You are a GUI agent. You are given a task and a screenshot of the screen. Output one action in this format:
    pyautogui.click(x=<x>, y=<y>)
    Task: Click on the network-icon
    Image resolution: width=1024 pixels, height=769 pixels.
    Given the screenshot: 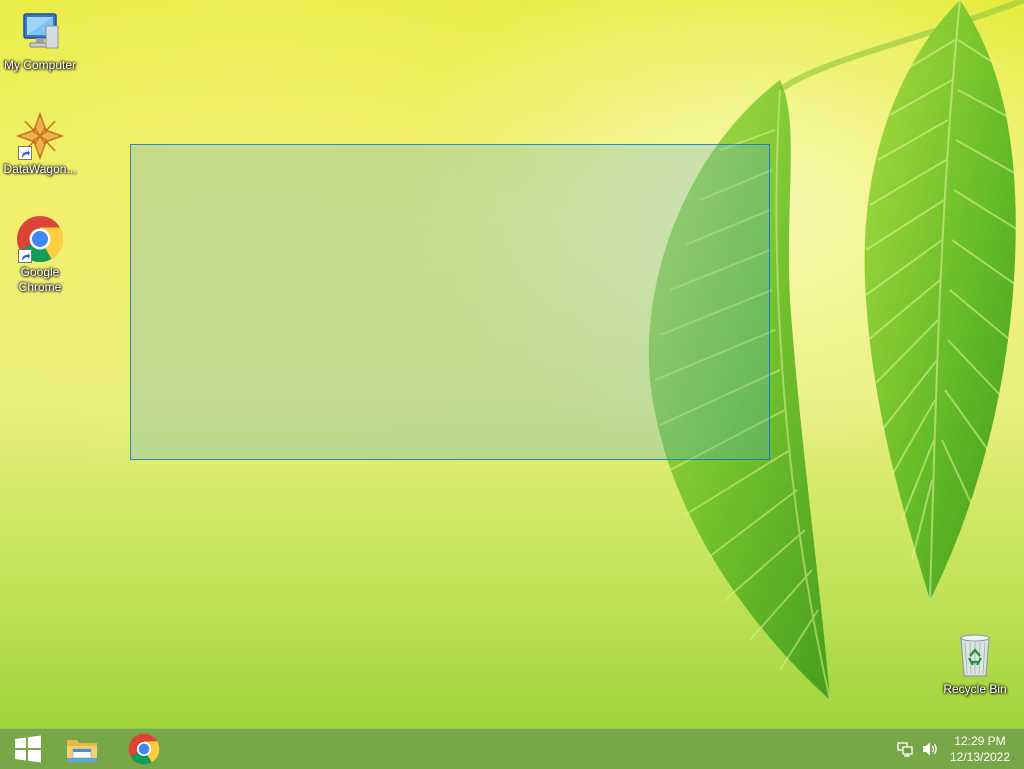 What is the action you would take?
    pyautogui.click(x=906, y=749)
    